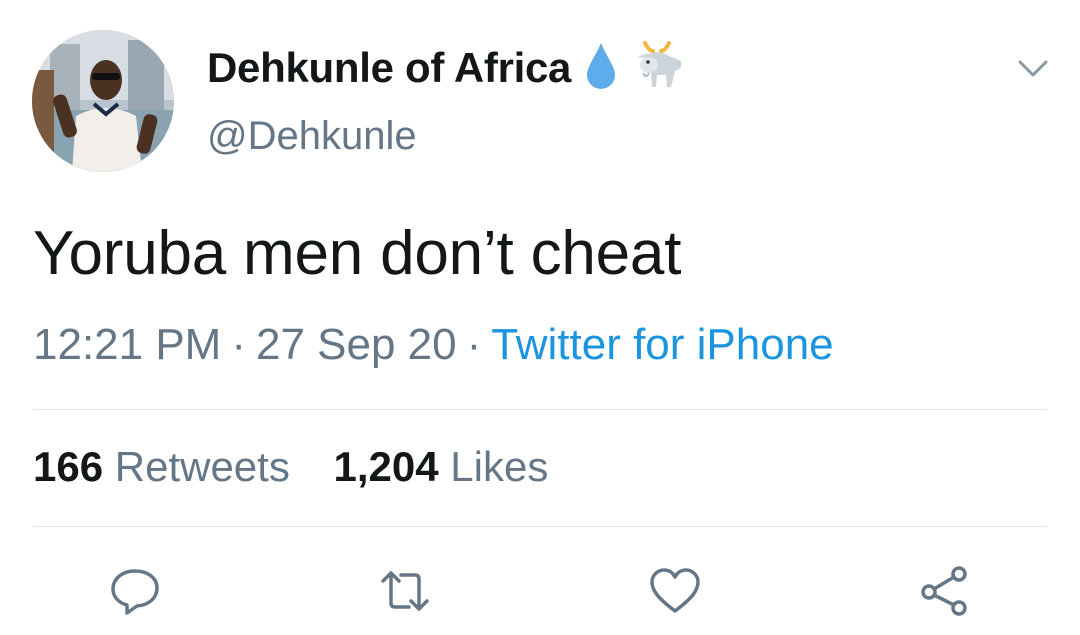 The width and height of the screenshot is (1080, 635). I want to click on like-icon, so click(675, 590).